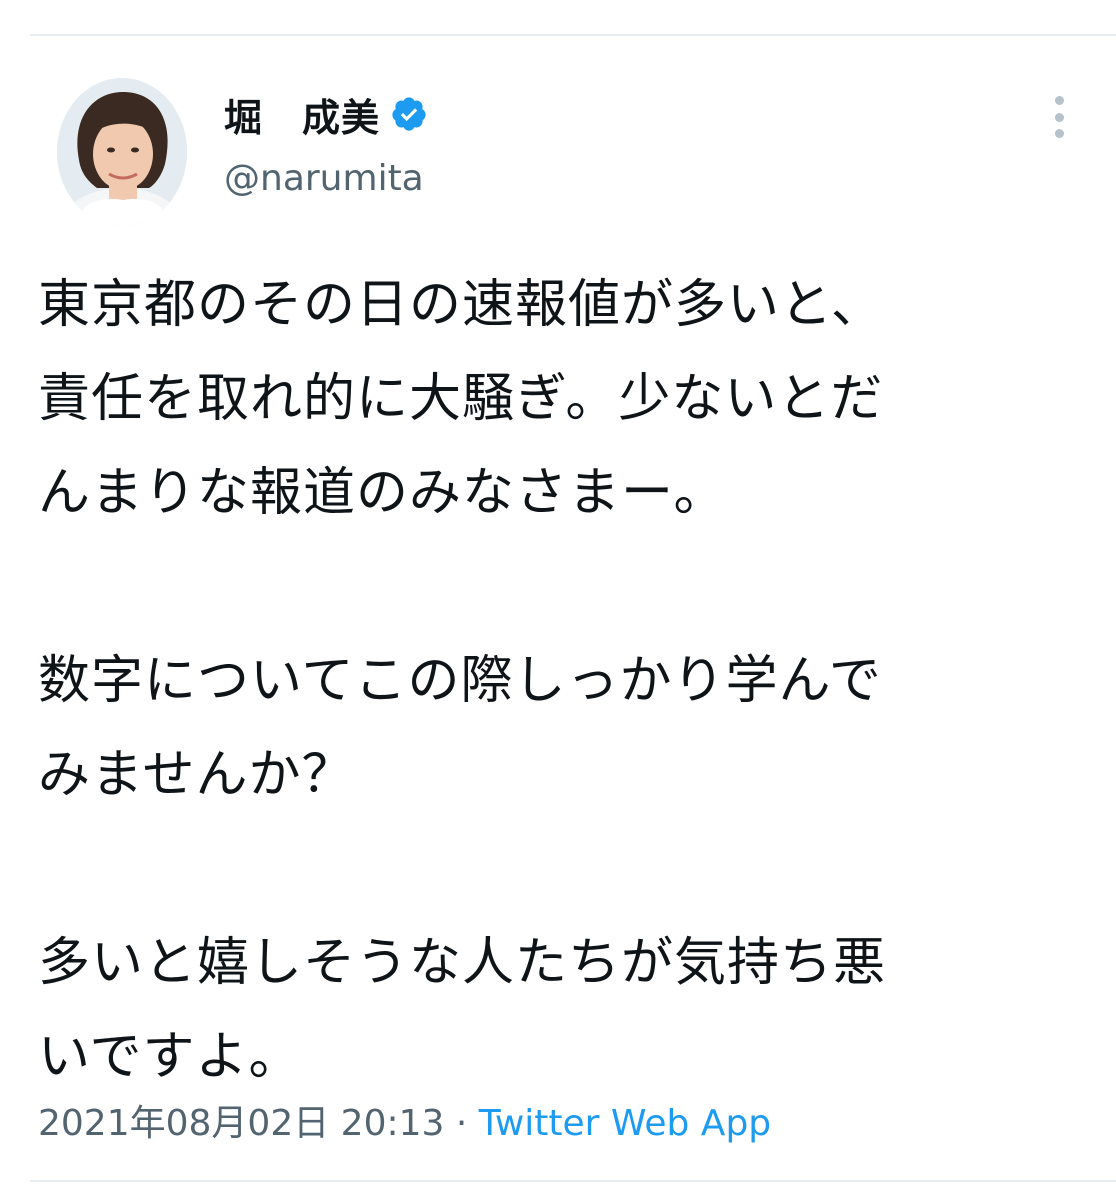 The height and width of the screenshot is (1200, 1116). Describe the element at coordinates (241, 1123) in the screenshot. I see `tweet-timestamp: 2021年08月02日 20:13` at that location.